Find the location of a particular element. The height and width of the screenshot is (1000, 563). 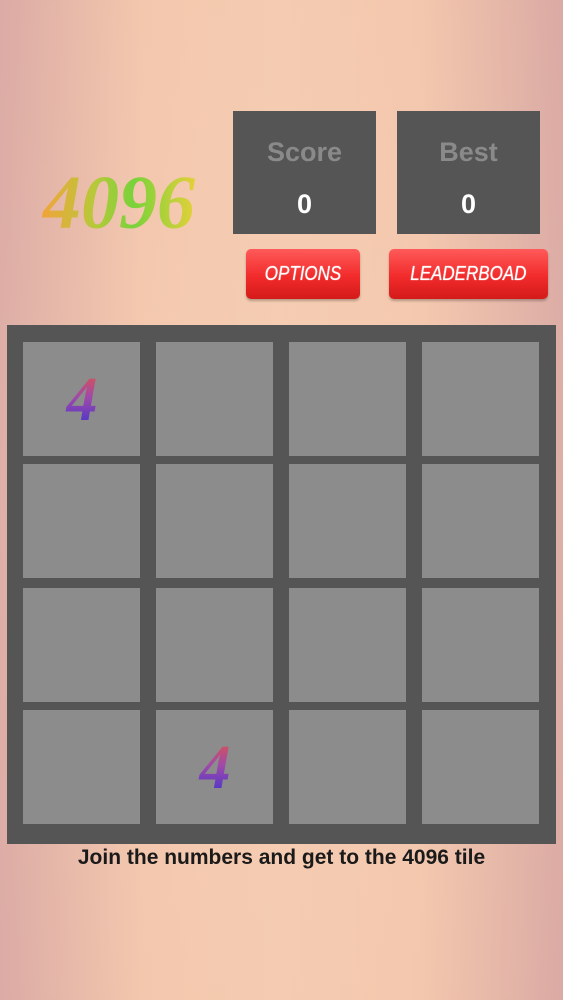

options-button-label: OPTIONS is located at coordinates (303, 273).